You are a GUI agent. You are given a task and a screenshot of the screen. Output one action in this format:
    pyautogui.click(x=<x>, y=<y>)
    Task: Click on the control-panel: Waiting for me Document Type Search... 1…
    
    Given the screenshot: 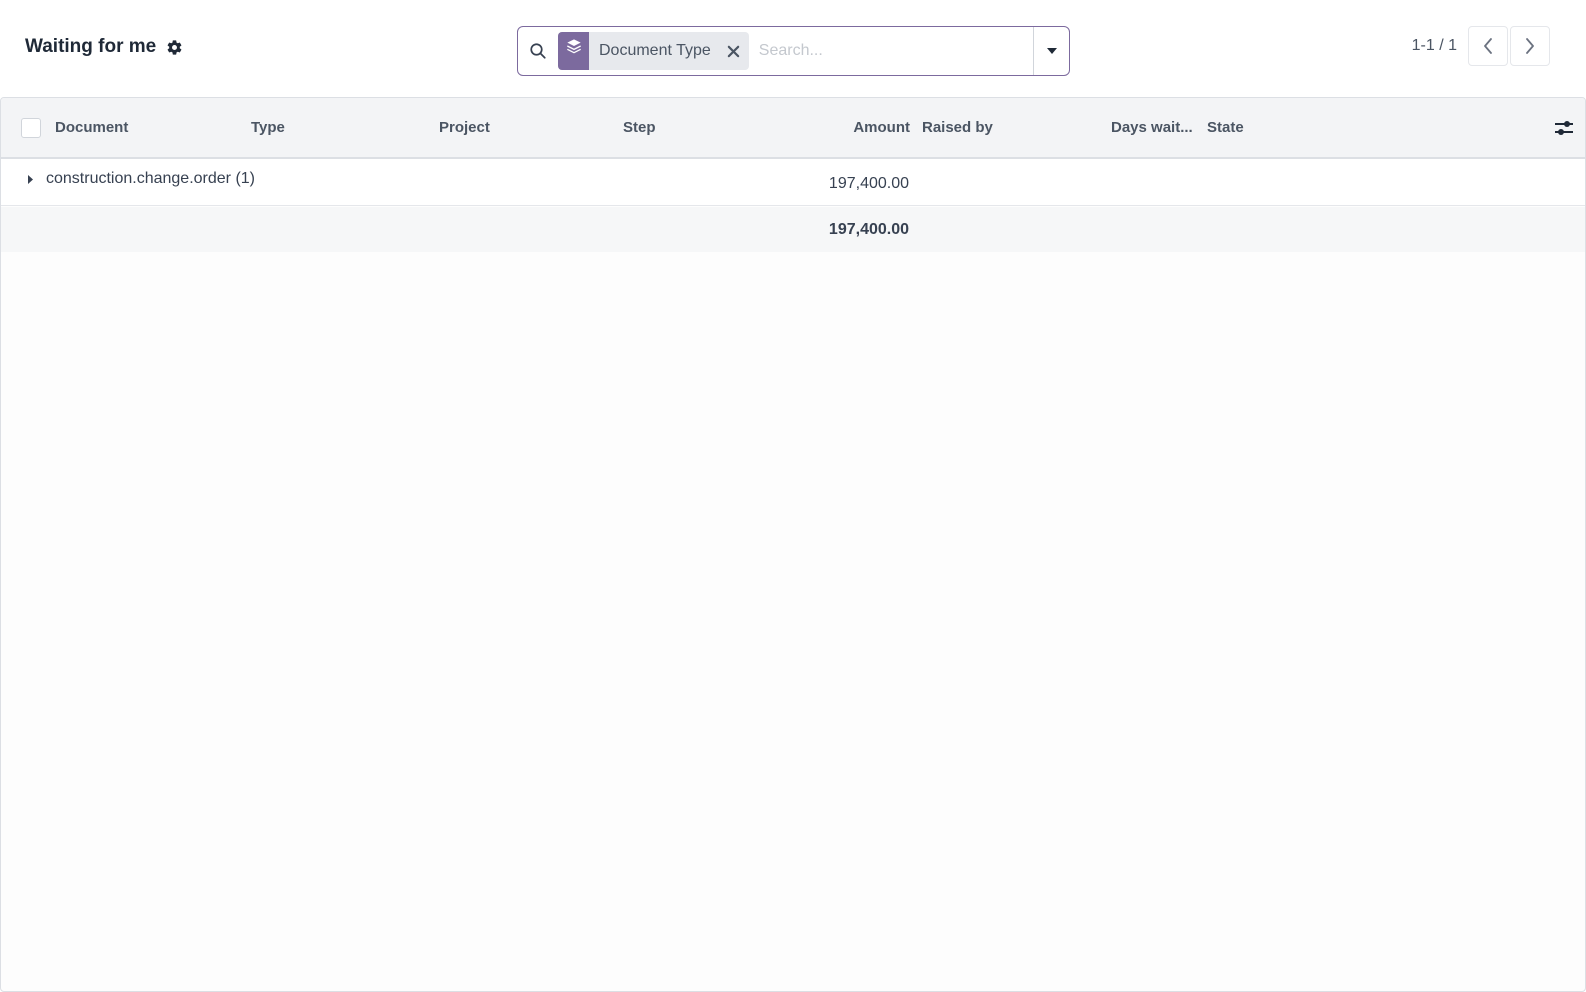 What is the action you would take?
    pyautogui.click(x=793, y=48)
    